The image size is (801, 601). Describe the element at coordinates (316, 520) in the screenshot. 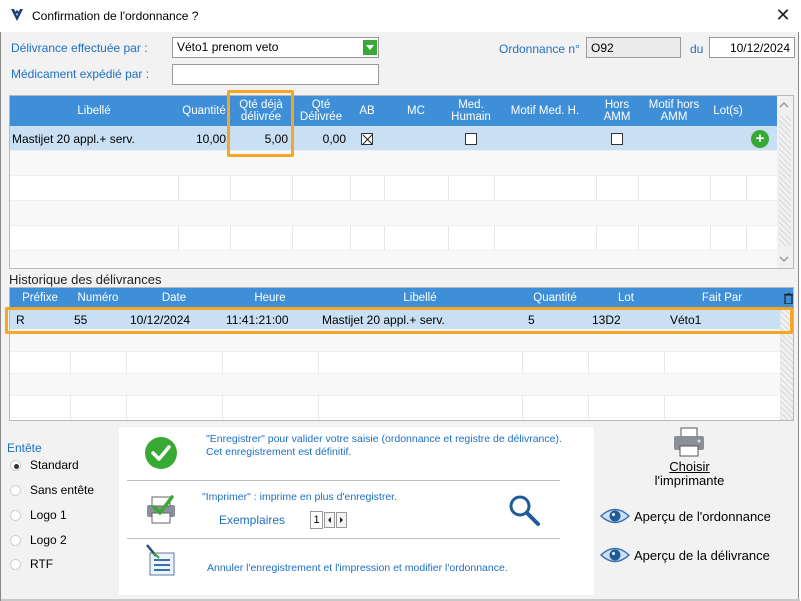

I see `exemplaires-input: 1` at that location.